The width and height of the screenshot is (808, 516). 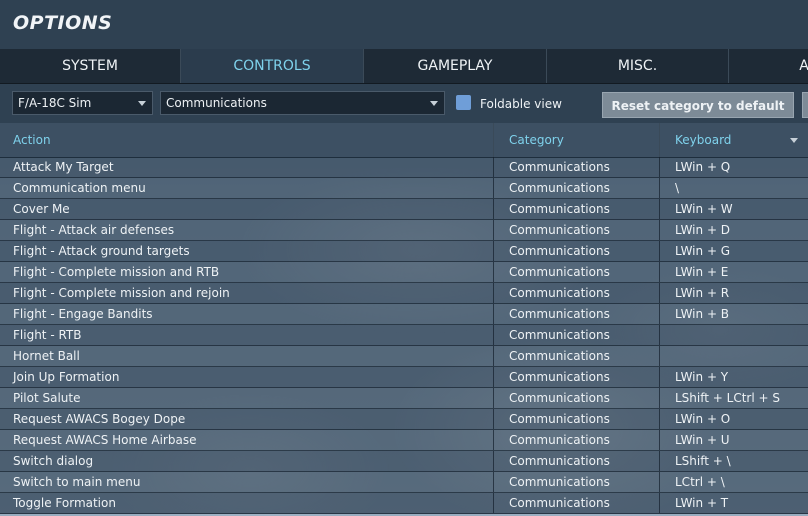 What do you see at coordinates (63, 23) in the screenshot?
I see `window-title: OPTIONS` at bounding box center [63, 23].